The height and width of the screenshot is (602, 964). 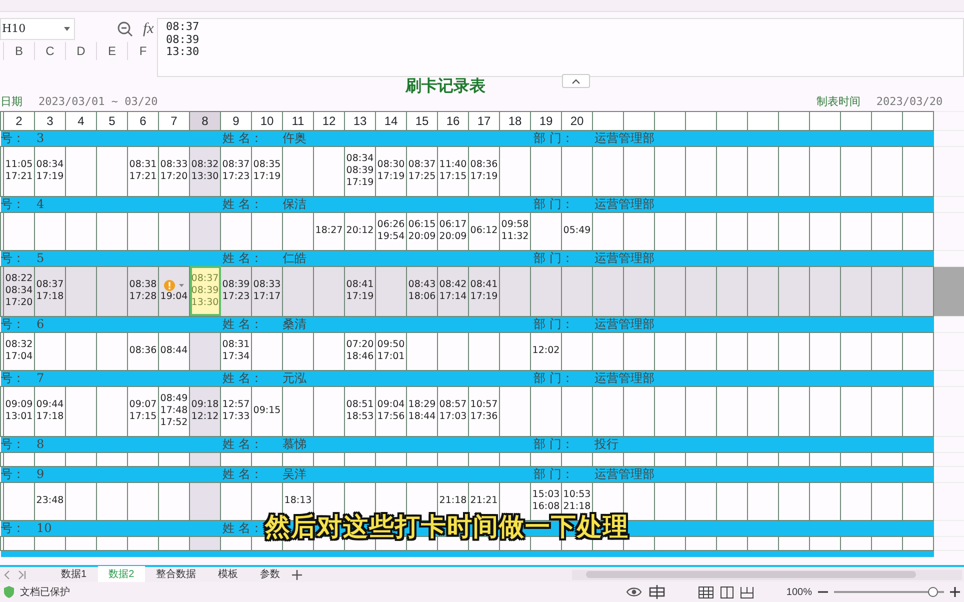 I want to click on table-cell: 09:15, so click(x=267, y=411).